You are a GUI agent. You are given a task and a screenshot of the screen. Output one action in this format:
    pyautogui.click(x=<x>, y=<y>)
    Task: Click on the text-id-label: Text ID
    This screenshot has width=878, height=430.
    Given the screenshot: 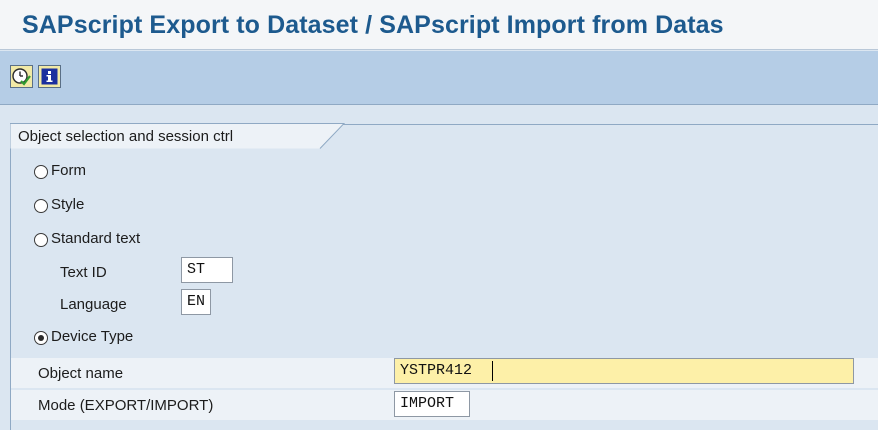 What is the action you would take?
    pyautogui.click(x=83, y=272)
    